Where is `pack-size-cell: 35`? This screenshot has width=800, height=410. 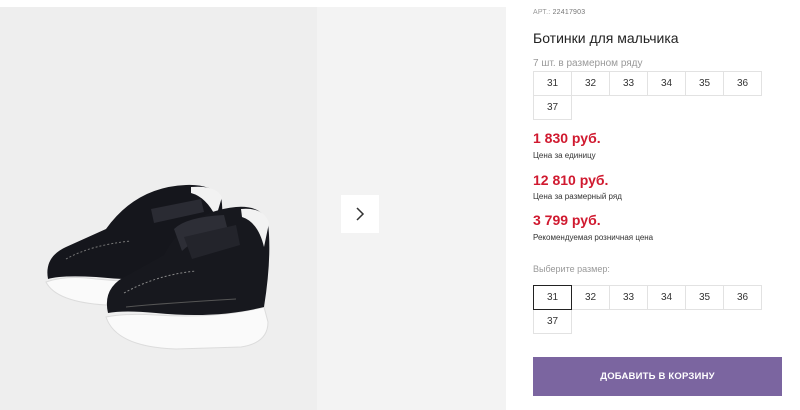
pack-size-cell: 35 is located at coordinates (704, 83).